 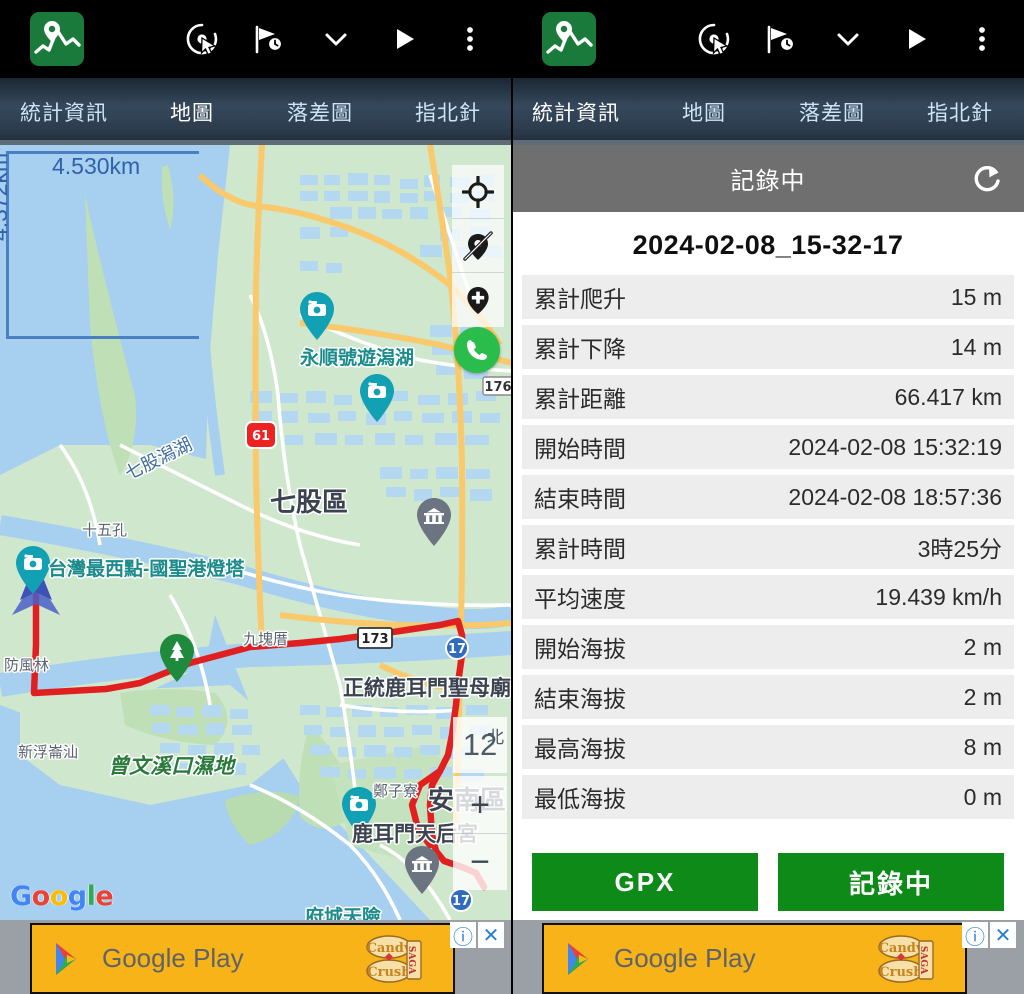 I want to click on table-row: 平均速度 19.439 km/h, so click(x=768, y=597).